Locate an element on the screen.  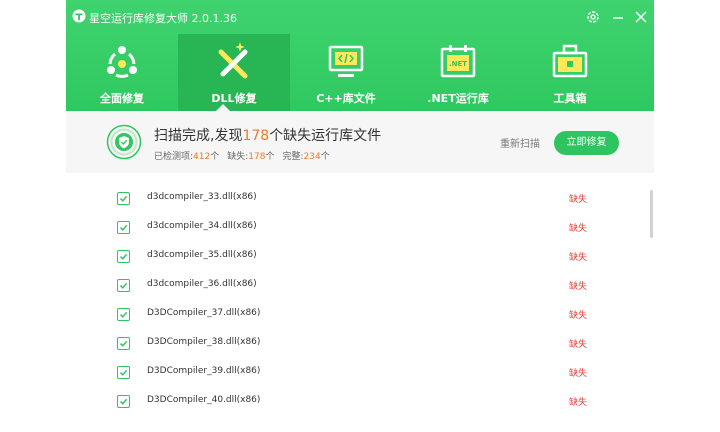
file-name: D3DCompiler_40.dll(x86) is located at coordinates (204, 400).